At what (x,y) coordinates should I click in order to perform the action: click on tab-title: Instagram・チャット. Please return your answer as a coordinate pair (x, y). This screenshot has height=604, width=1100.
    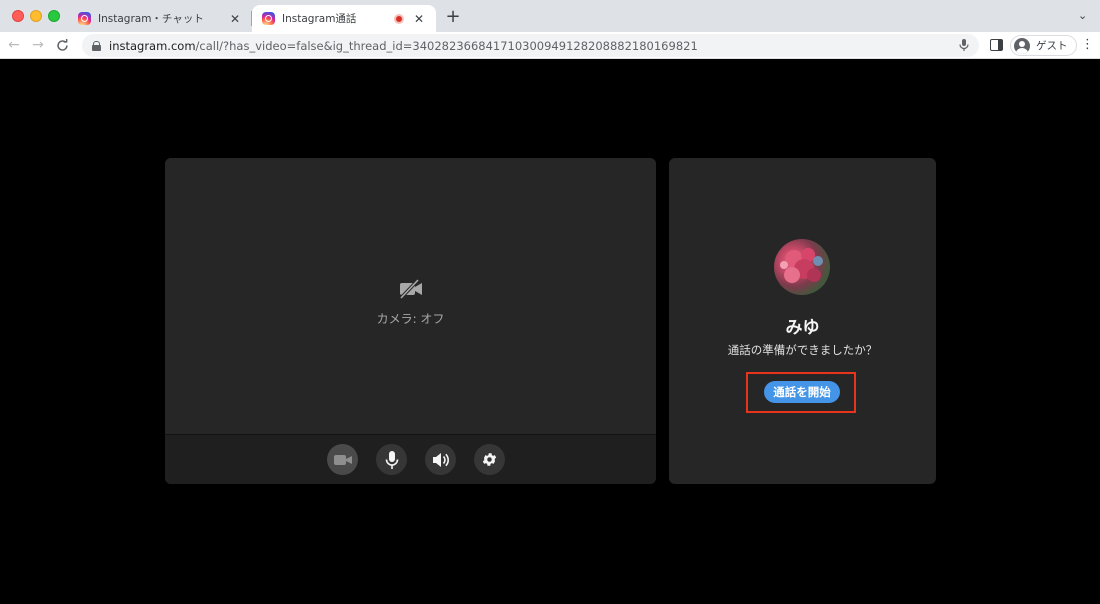
    Looking at the image, I should click on (151, 19).